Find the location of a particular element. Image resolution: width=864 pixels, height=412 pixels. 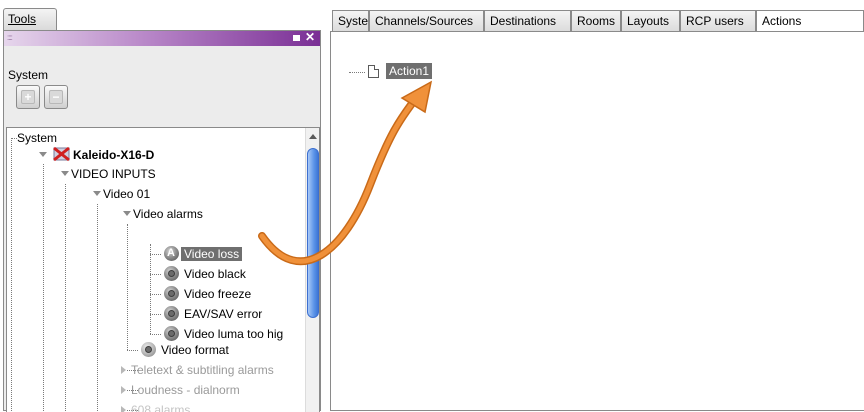

tree-node-video-format: Video format is located at coordinates (195, 350).